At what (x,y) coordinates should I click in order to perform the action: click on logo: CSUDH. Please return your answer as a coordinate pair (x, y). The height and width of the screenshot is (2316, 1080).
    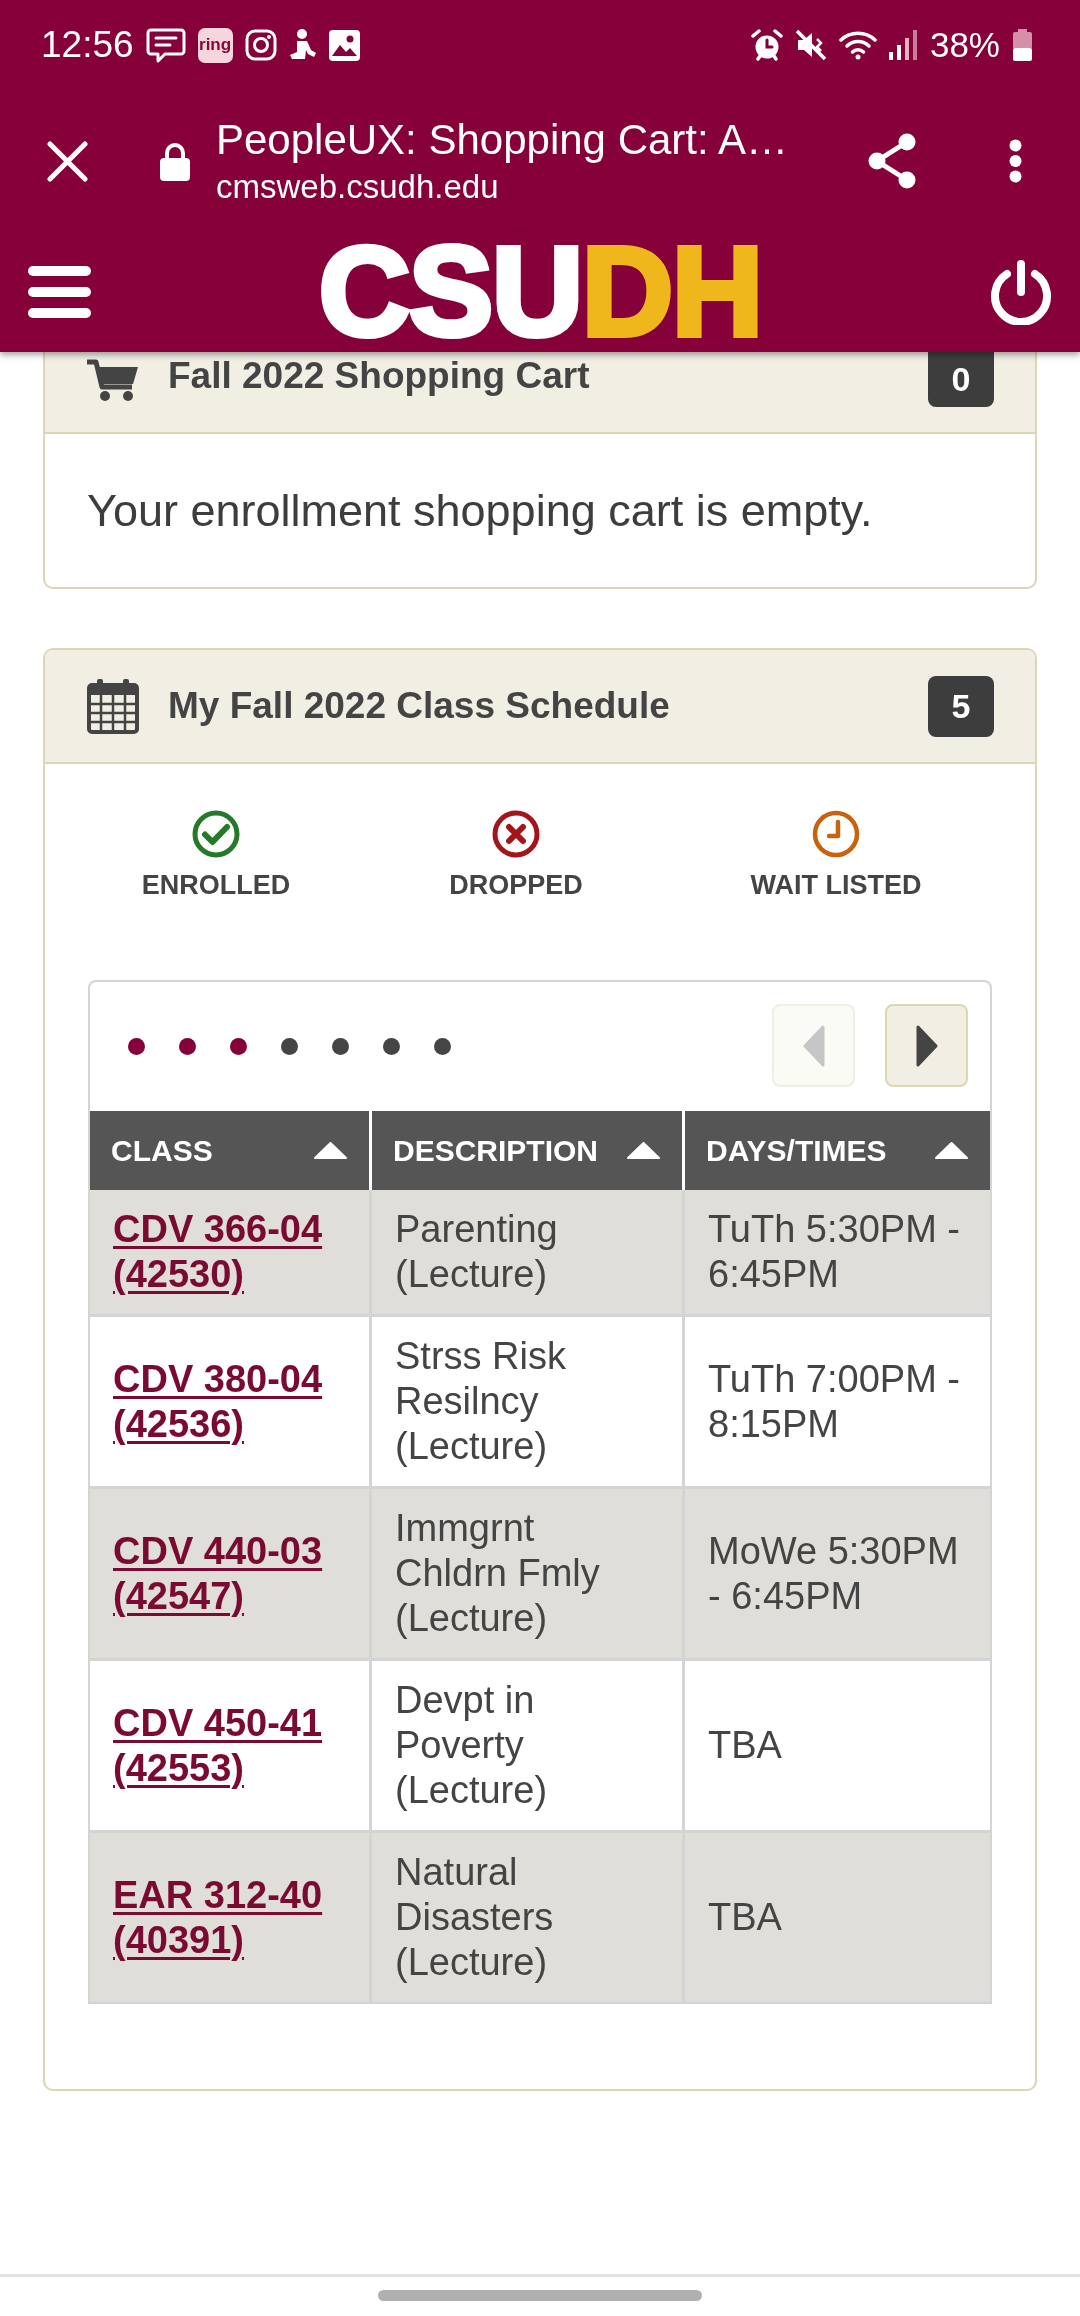
    Looking at the image, I should click on (540, 292).